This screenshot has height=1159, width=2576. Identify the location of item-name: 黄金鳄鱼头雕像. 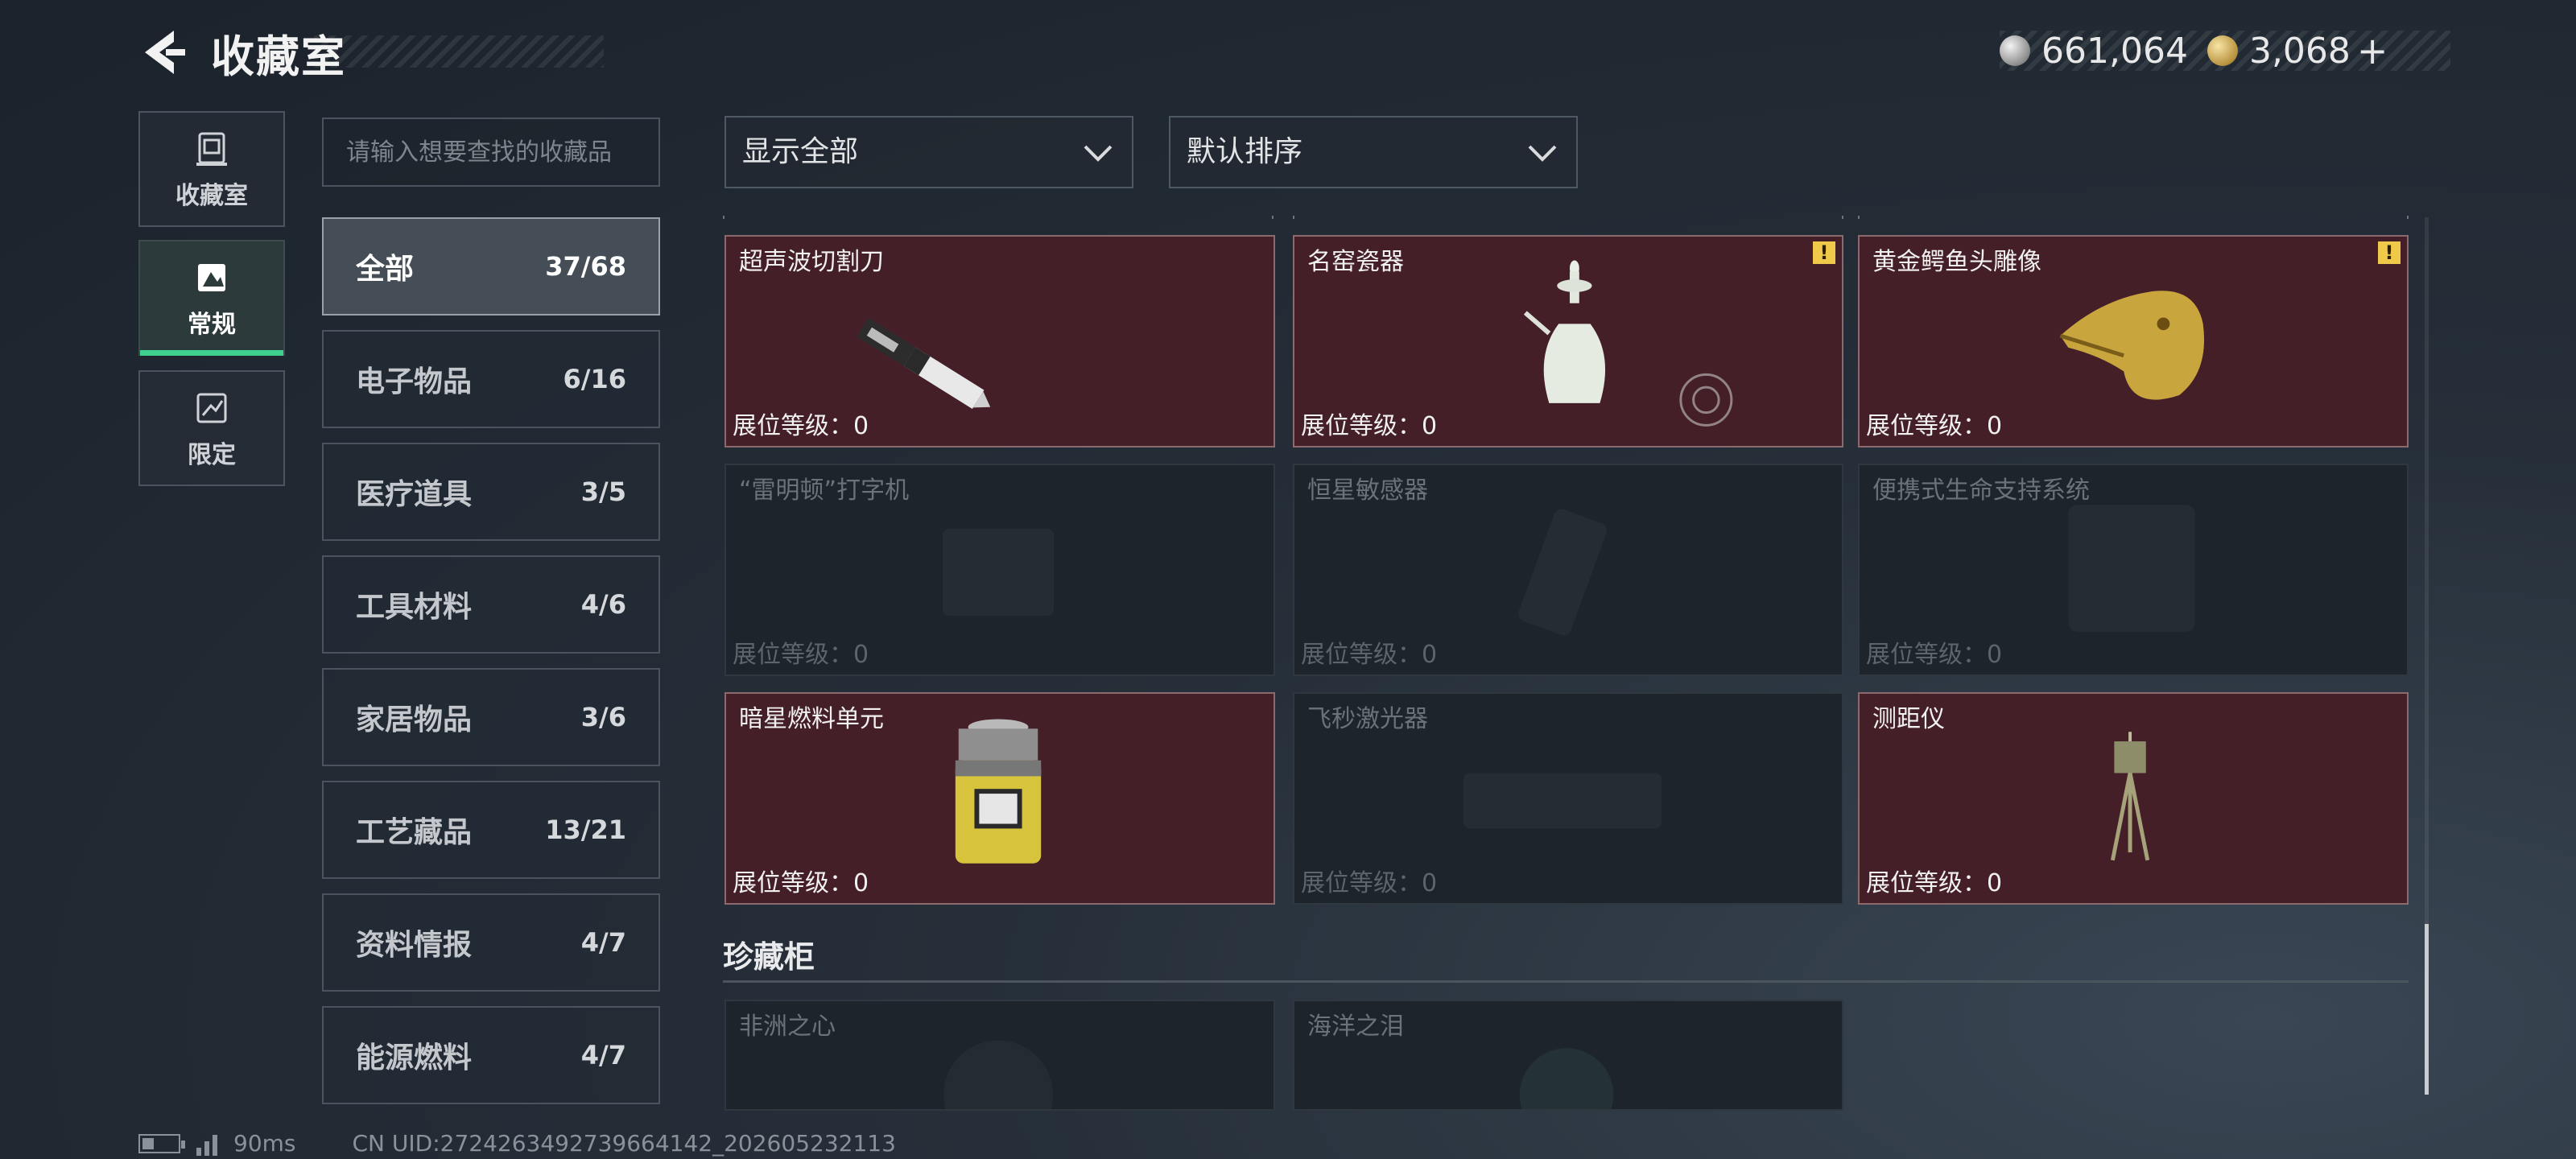
(1956, 262).